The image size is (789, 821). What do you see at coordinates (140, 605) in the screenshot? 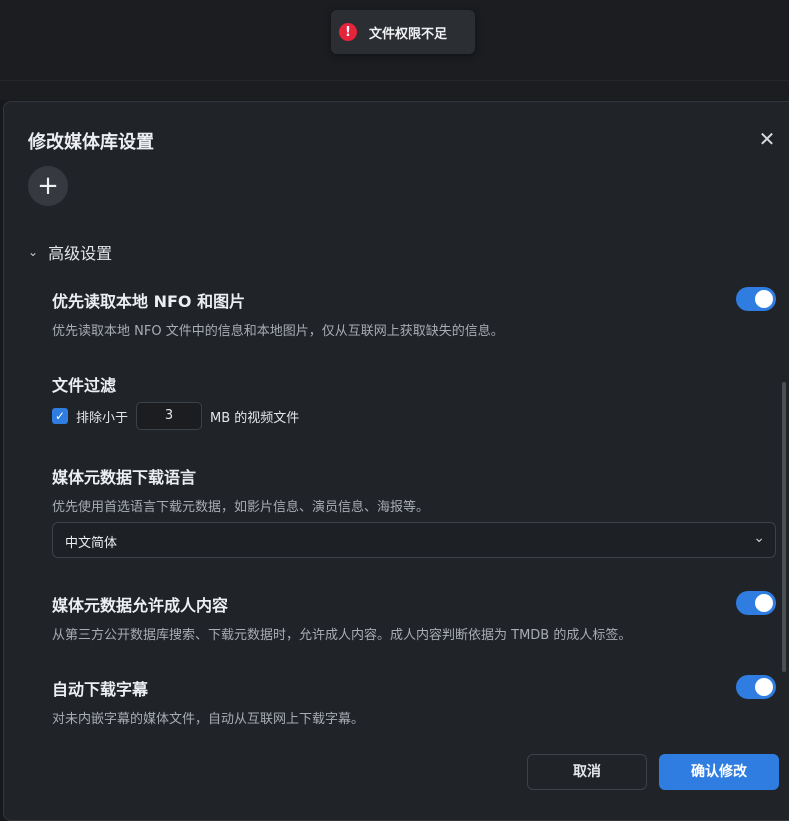
I see `adult-content-title: 媒体元数据允许成人内容` at bounding box center [140, 605].